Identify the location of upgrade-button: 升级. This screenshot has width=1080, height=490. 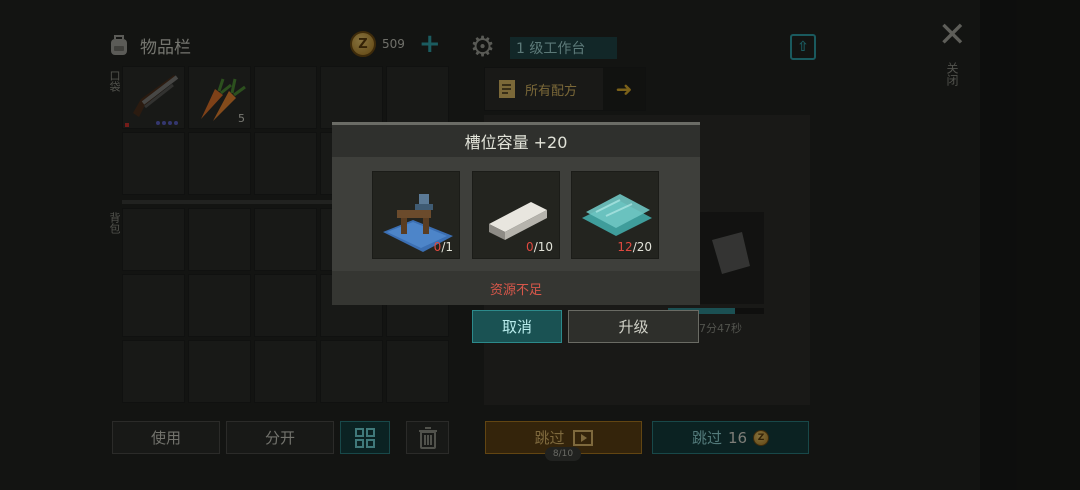
(633, 326).